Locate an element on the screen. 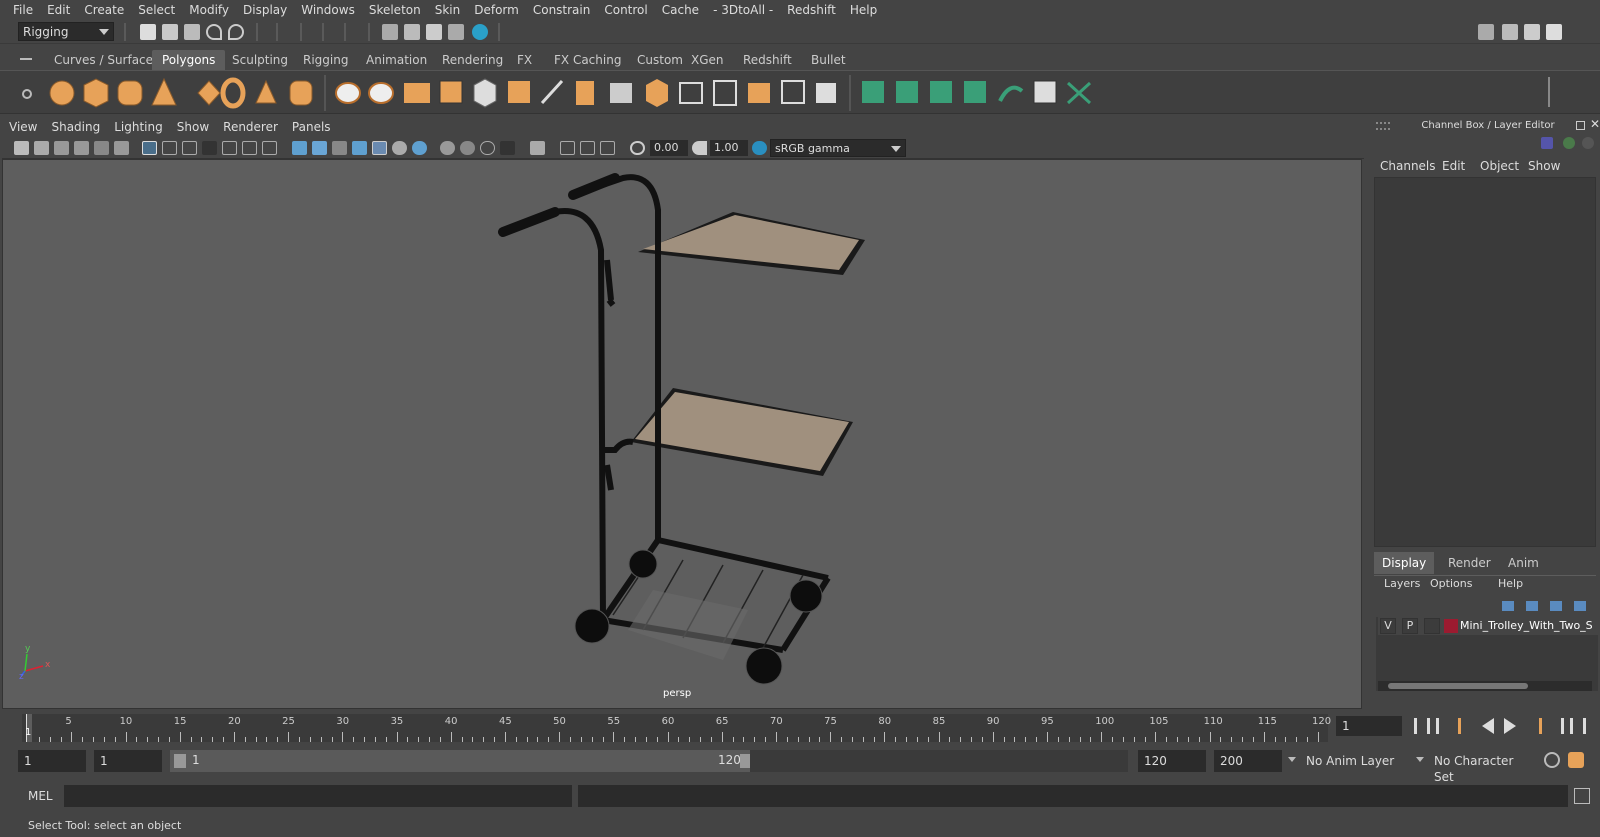 The image size is (1600, 837). gamma-field: 1.00 is located at coordinates (729, 148).